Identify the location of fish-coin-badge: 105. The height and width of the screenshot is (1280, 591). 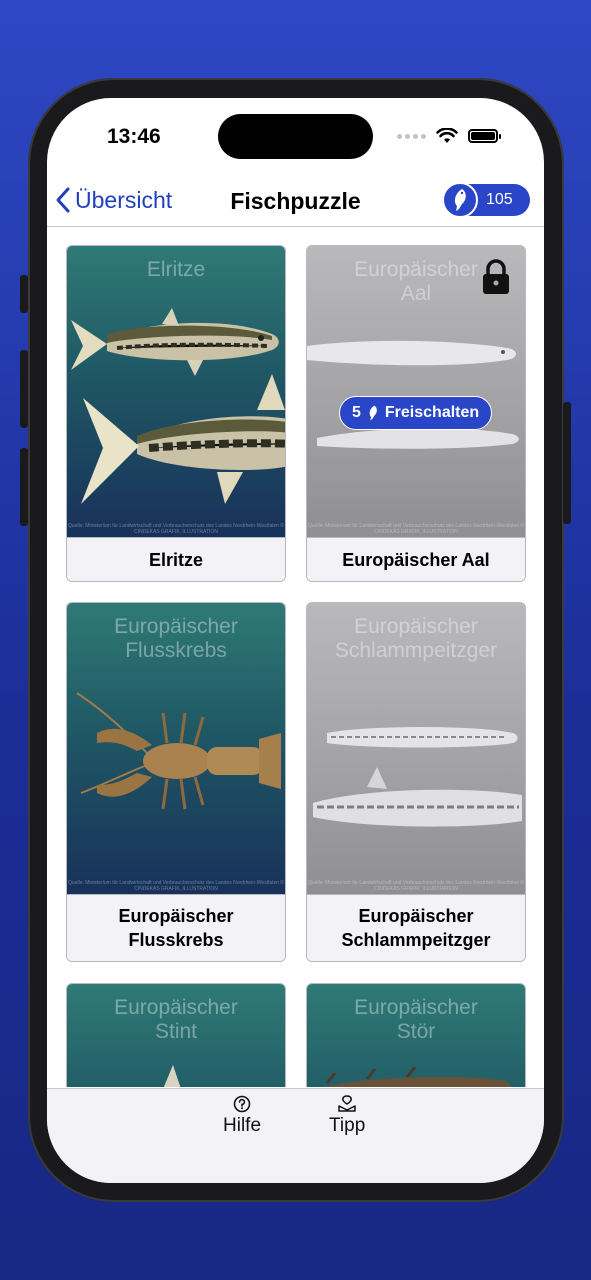
(486, 200).